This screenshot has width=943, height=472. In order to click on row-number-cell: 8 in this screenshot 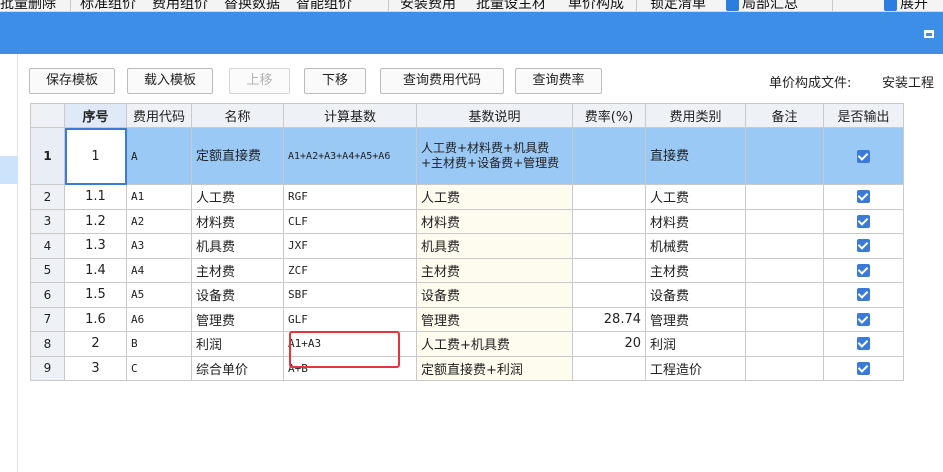, I will do `click(47, 344)`.